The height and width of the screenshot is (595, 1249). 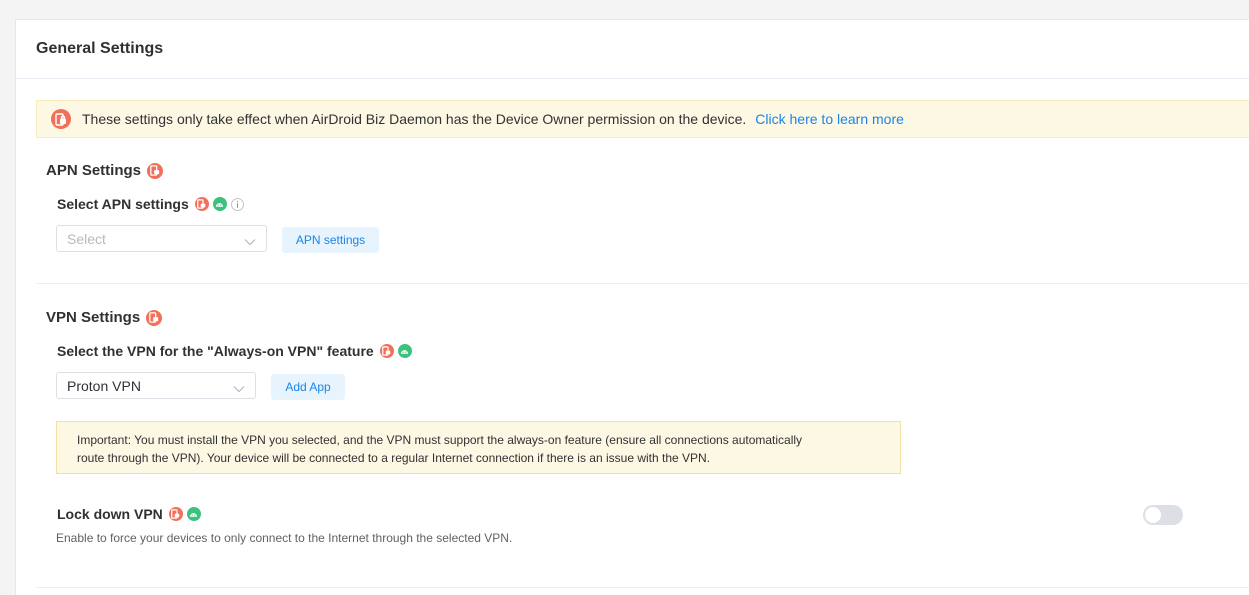 What do you see at coordinates (308, 387) in the screenshot?
I see `add-app-button: Add App` at bounding box center [308, 387].